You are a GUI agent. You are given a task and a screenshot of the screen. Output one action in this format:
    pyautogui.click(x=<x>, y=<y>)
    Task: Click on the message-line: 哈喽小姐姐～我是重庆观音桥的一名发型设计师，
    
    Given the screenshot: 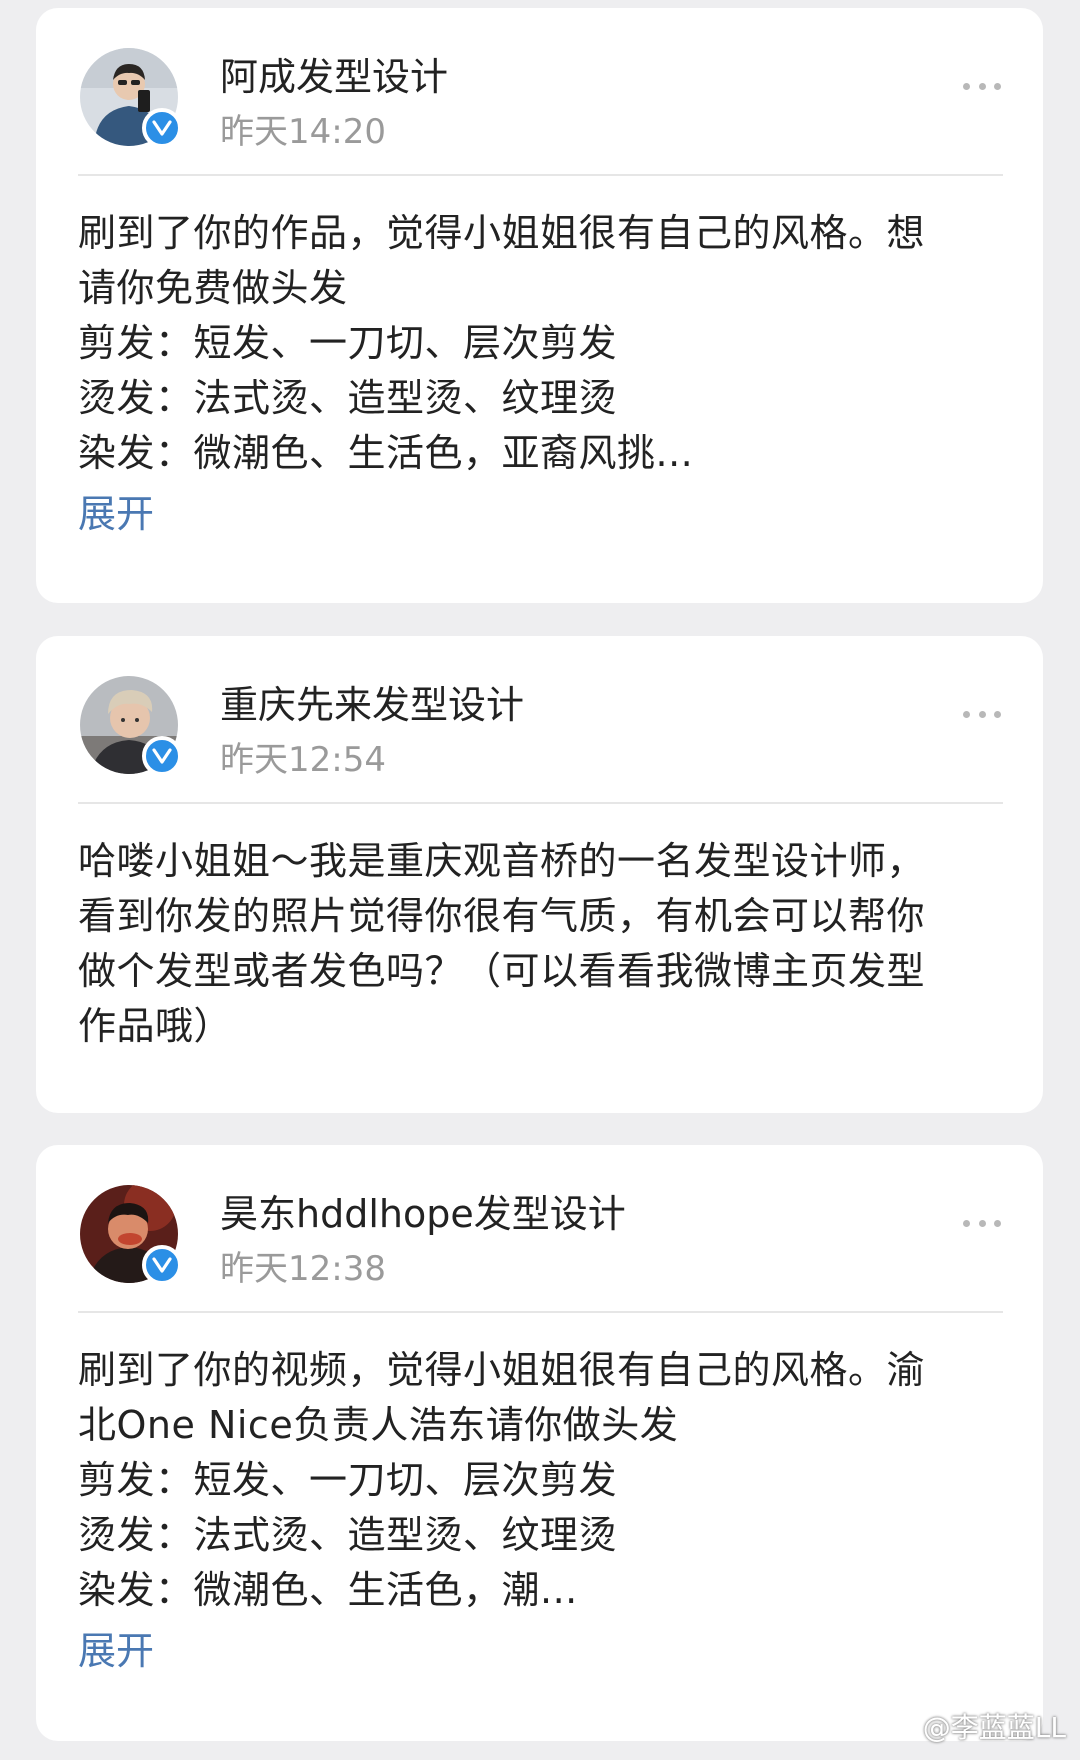 What is the action you would take?
    pyautogui.click(x=502, y=861)
    